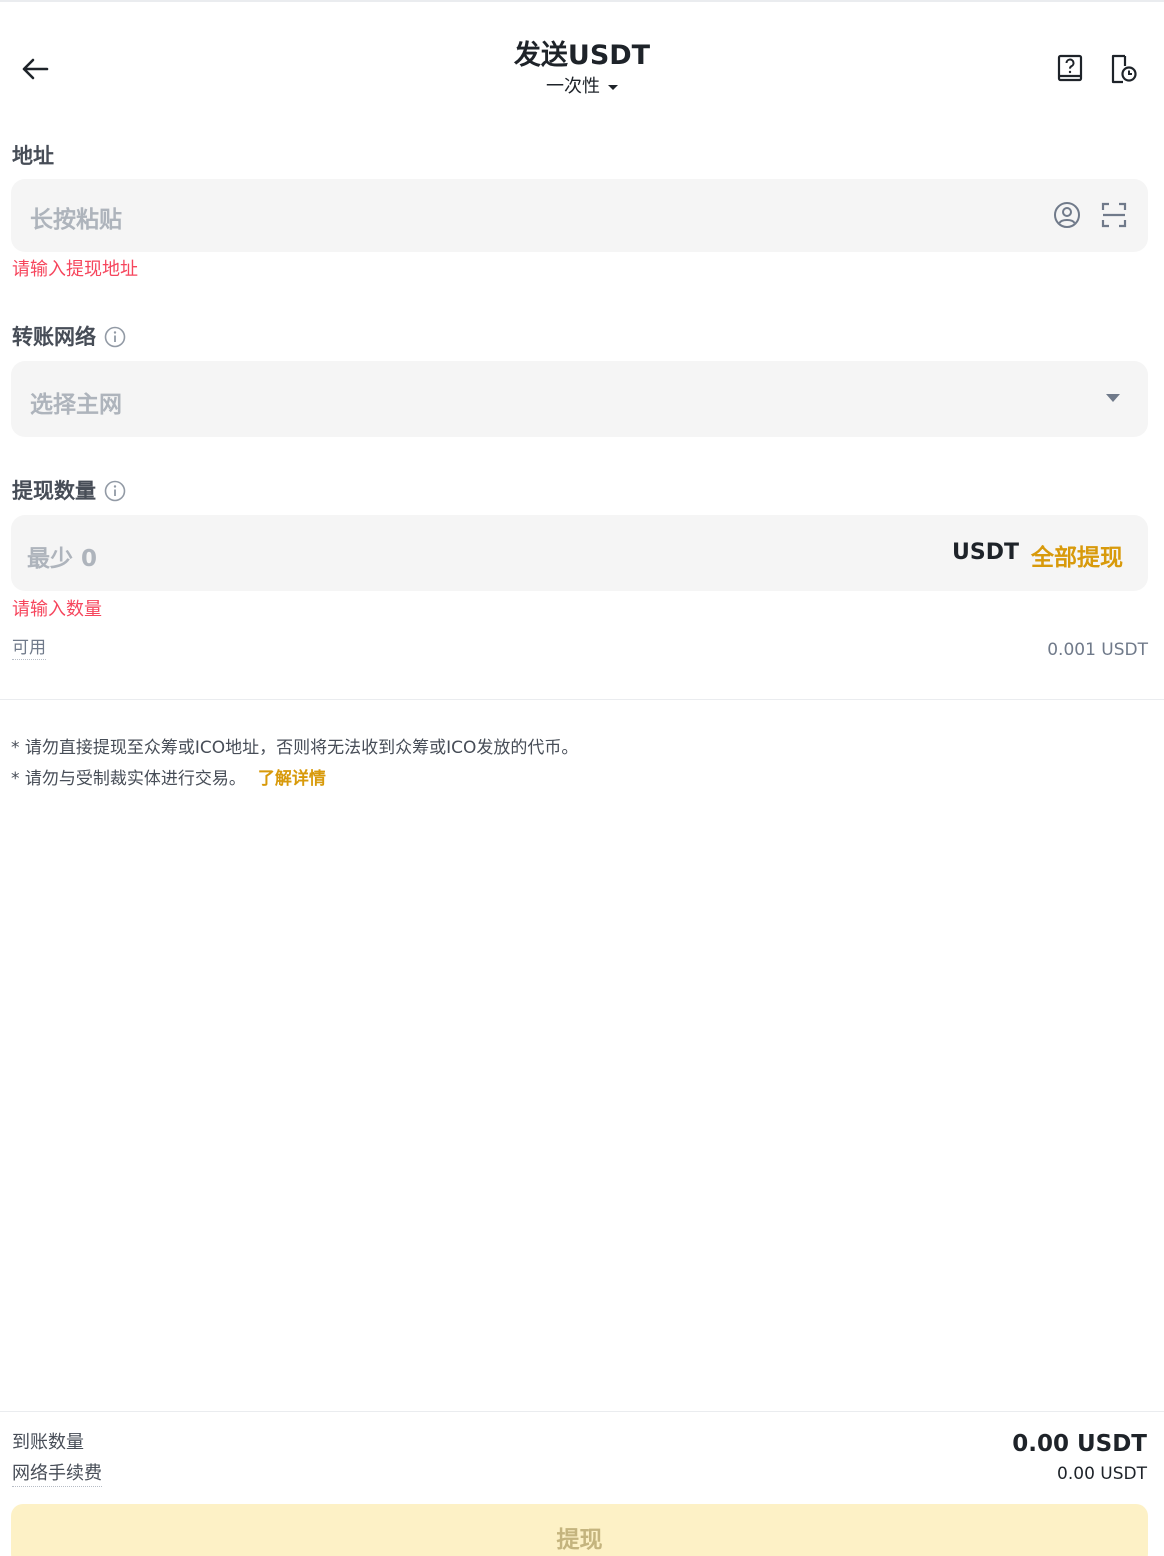 The width and height of the screenshot is (1164, 1556). I want to click on history-icon, so click(1124, 69).